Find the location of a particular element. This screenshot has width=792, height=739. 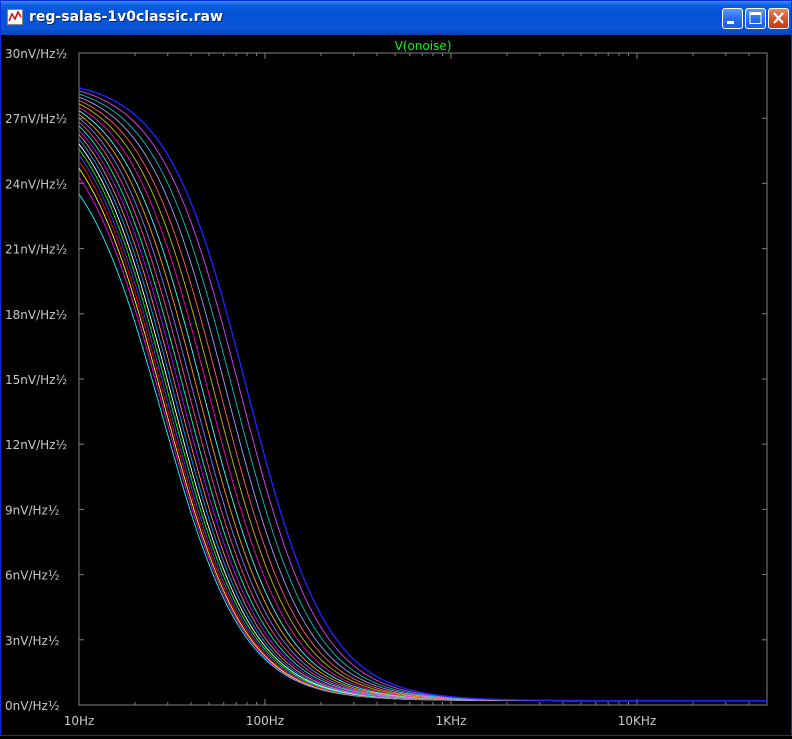

chart-title: V(onoise) is located at coordinates (423, 46).